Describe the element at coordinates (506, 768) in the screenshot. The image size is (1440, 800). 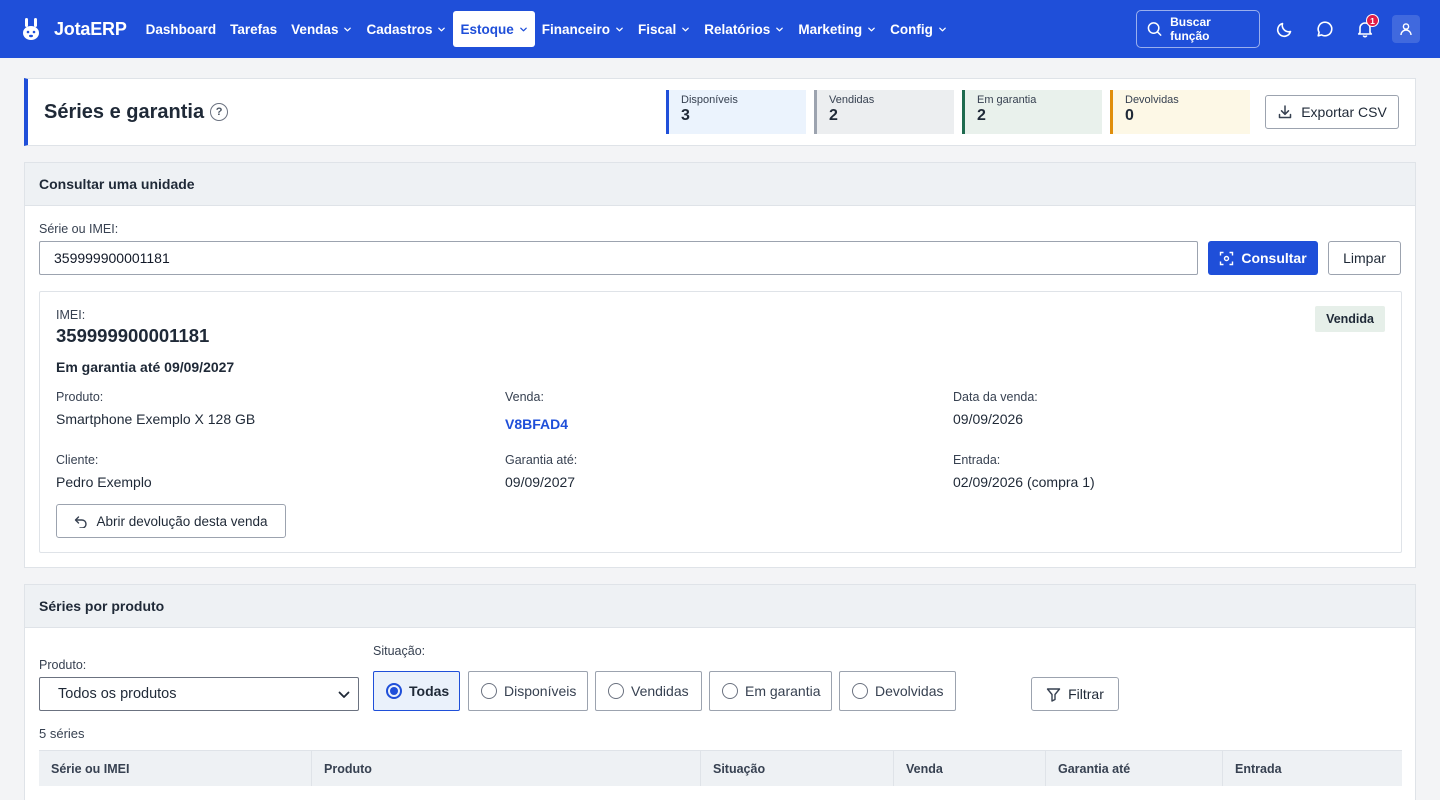
I see `column-header: Produto` at that location.